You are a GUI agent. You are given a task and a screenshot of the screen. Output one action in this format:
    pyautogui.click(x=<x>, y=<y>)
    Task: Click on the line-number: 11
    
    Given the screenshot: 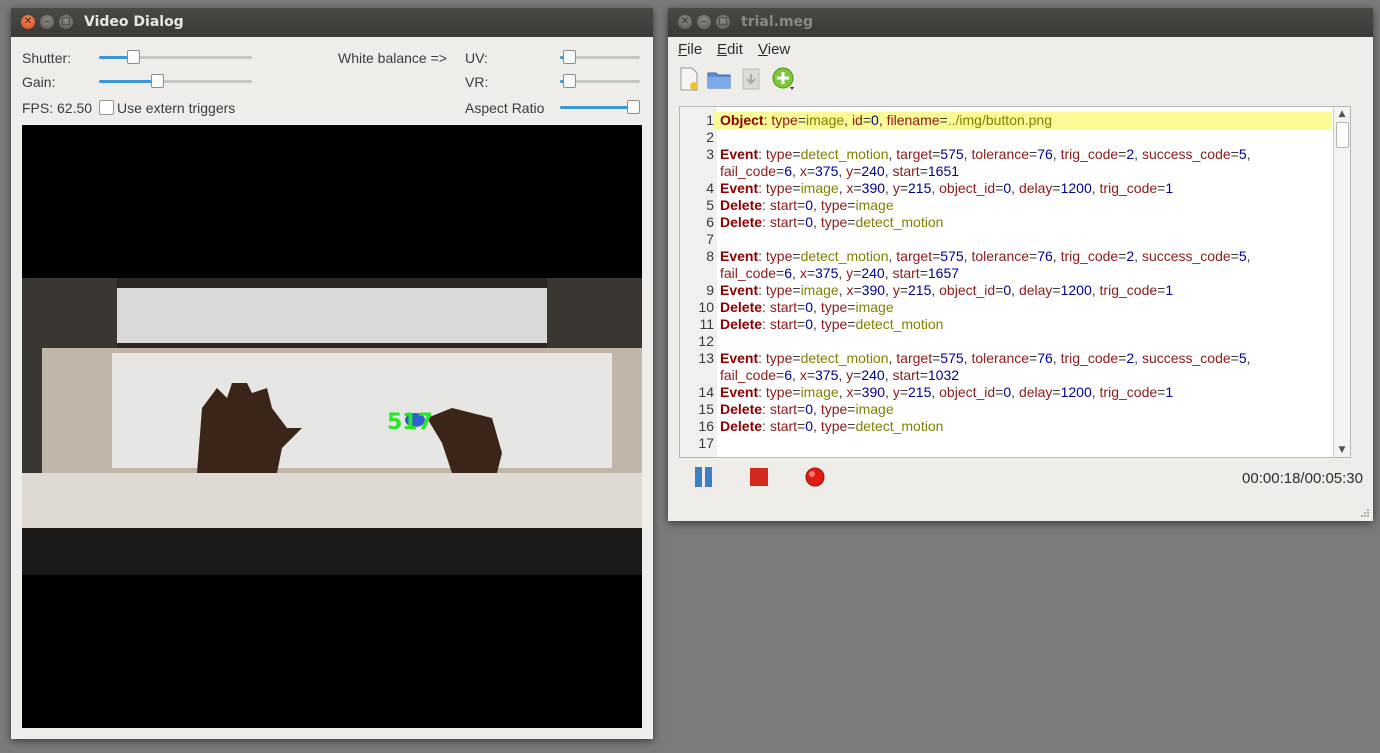 What is the action you would take?
    pyautogui.click(x=697, y=324)
    